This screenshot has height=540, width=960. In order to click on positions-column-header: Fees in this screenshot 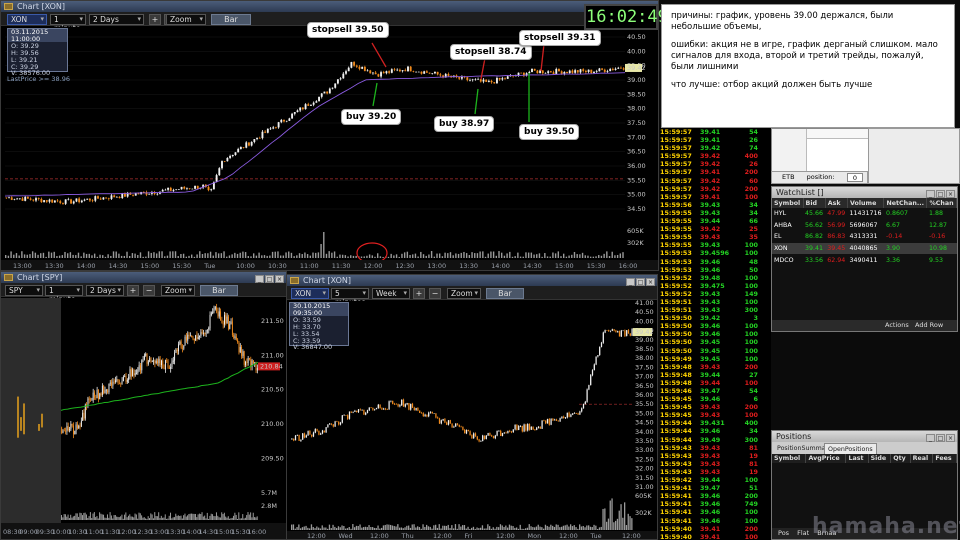, I will do `click(944, 458)`.